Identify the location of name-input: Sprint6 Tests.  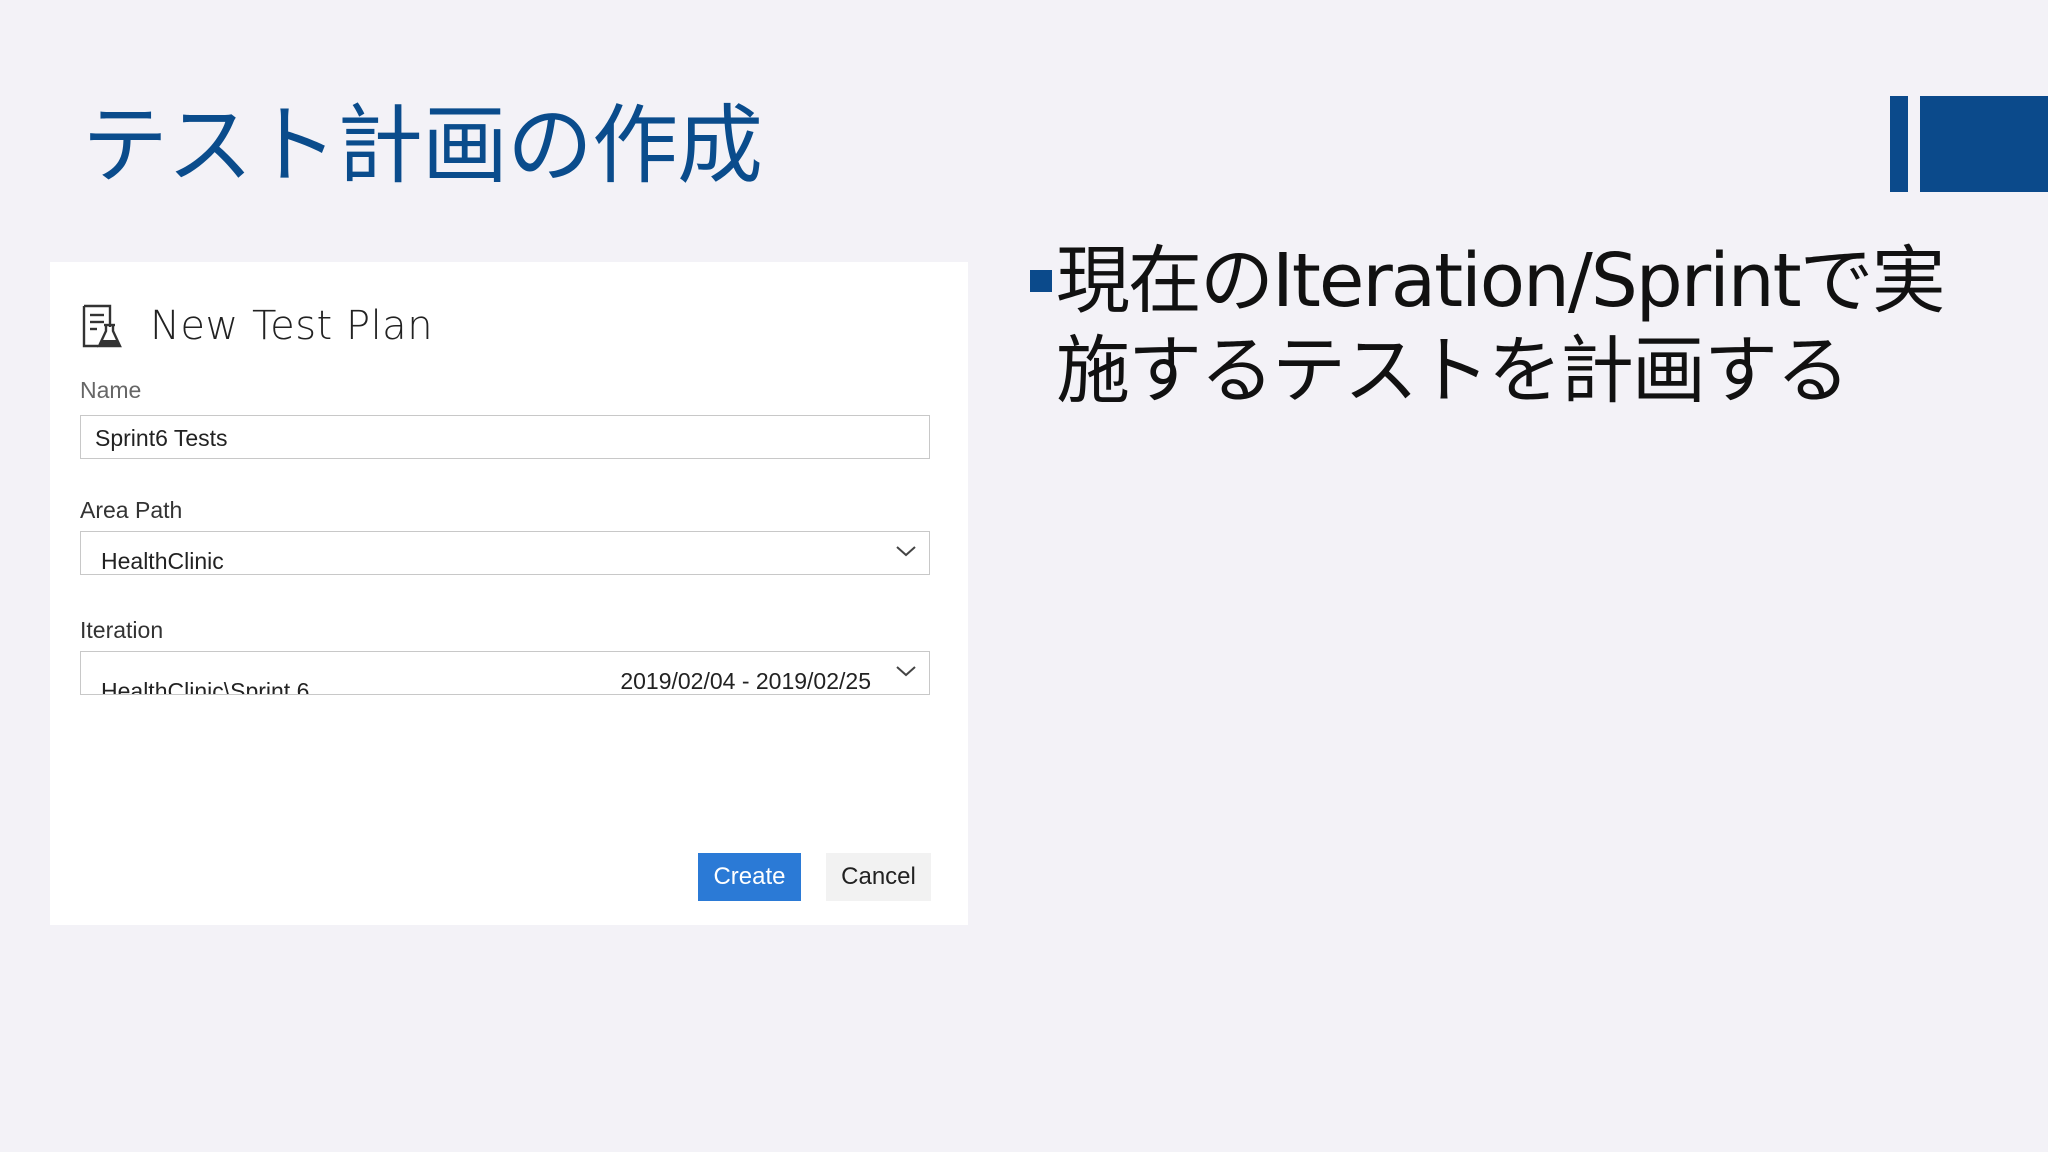
(505, 437).